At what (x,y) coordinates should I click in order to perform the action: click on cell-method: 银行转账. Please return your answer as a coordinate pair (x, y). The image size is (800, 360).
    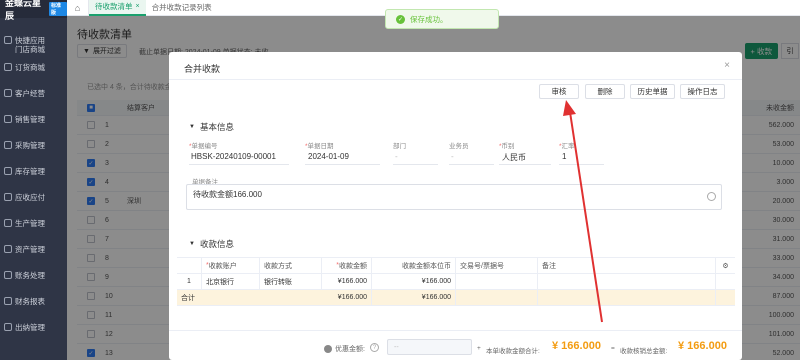
    Looking at the image, I should click on (291, 281).